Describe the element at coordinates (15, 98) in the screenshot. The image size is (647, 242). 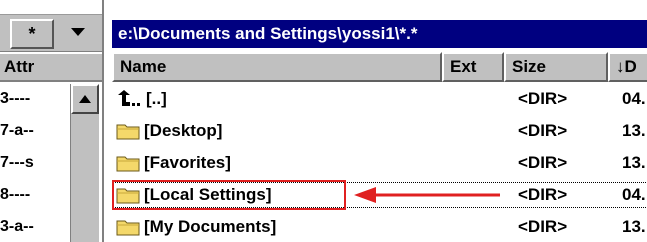
I see `attr-value: 3----` at that location.